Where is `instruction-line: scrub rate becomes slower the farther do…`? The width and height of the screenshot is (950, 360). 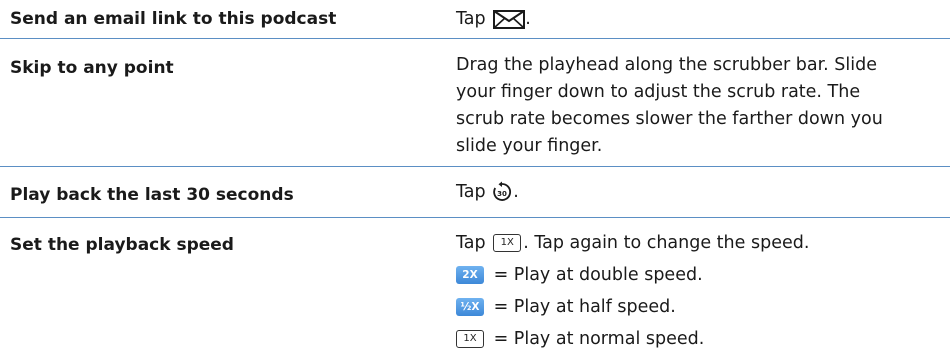
instruction-line: scrub rate becomes slower the farther do… is located at coordinates (669, 119).